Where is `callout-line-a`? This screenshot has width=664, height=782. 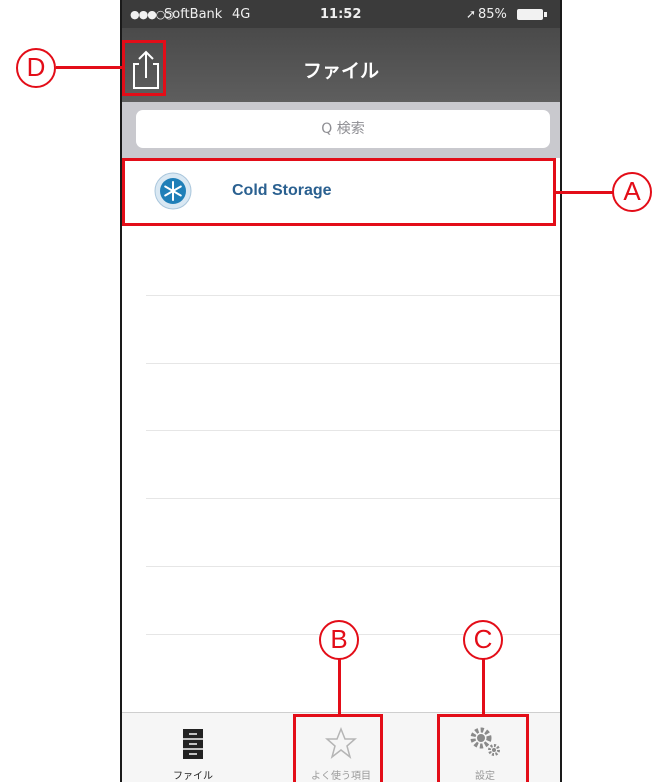
callout-line-a is located at coordinates (584, 192).